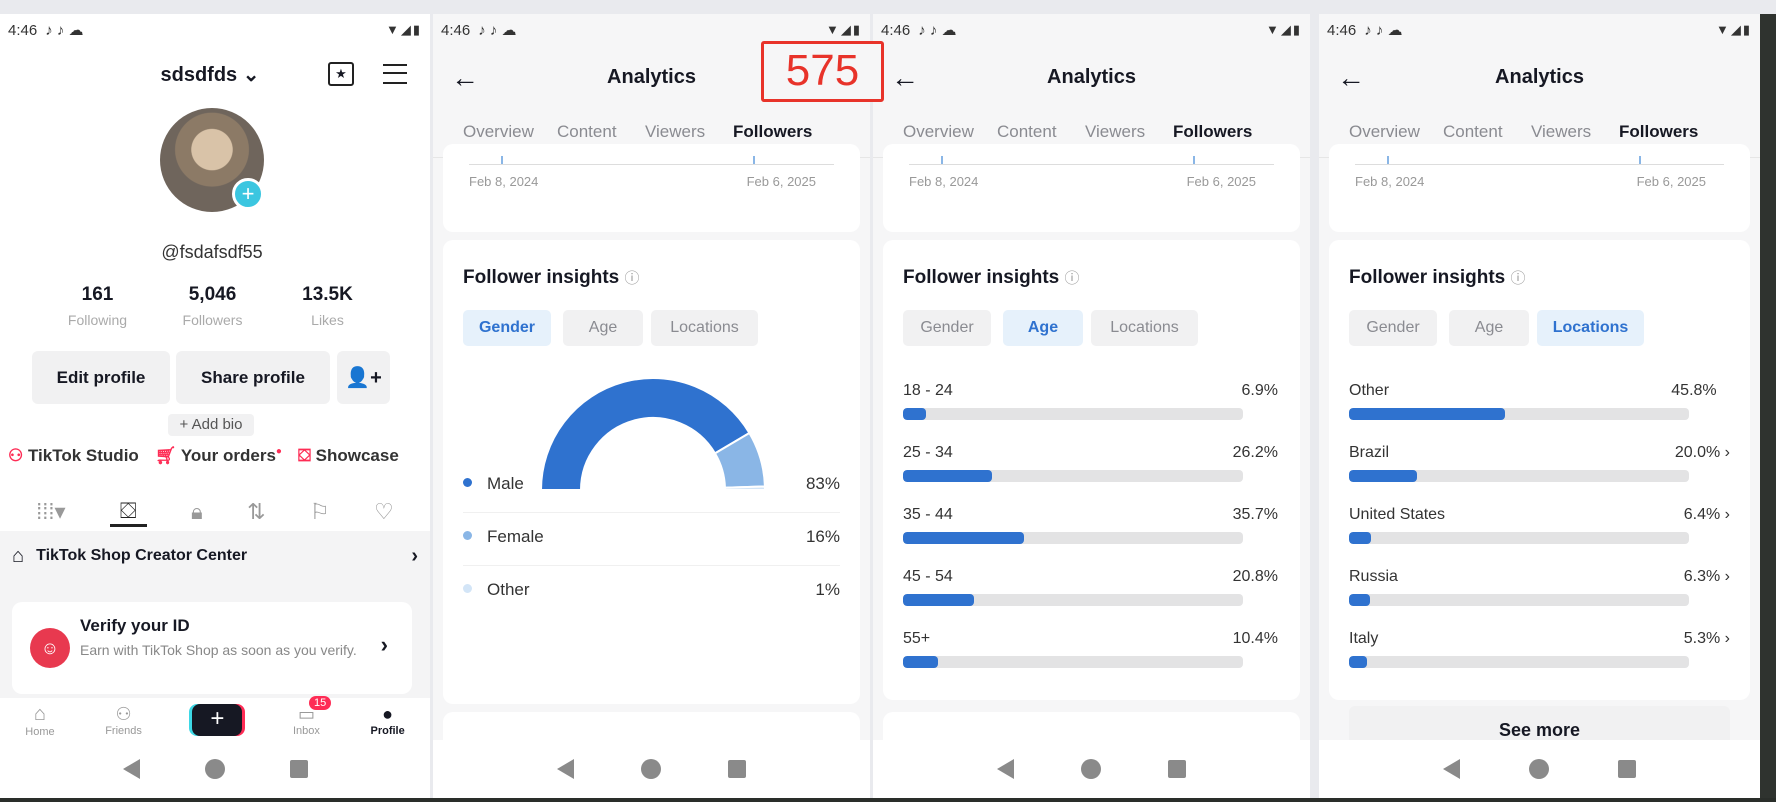 This screenshot has height=802, width=1776. What do you see at coordinates (304, 455) in the screenshot?
I see `shop-bag-icon: ⛋` at bounding box center [304, 455].